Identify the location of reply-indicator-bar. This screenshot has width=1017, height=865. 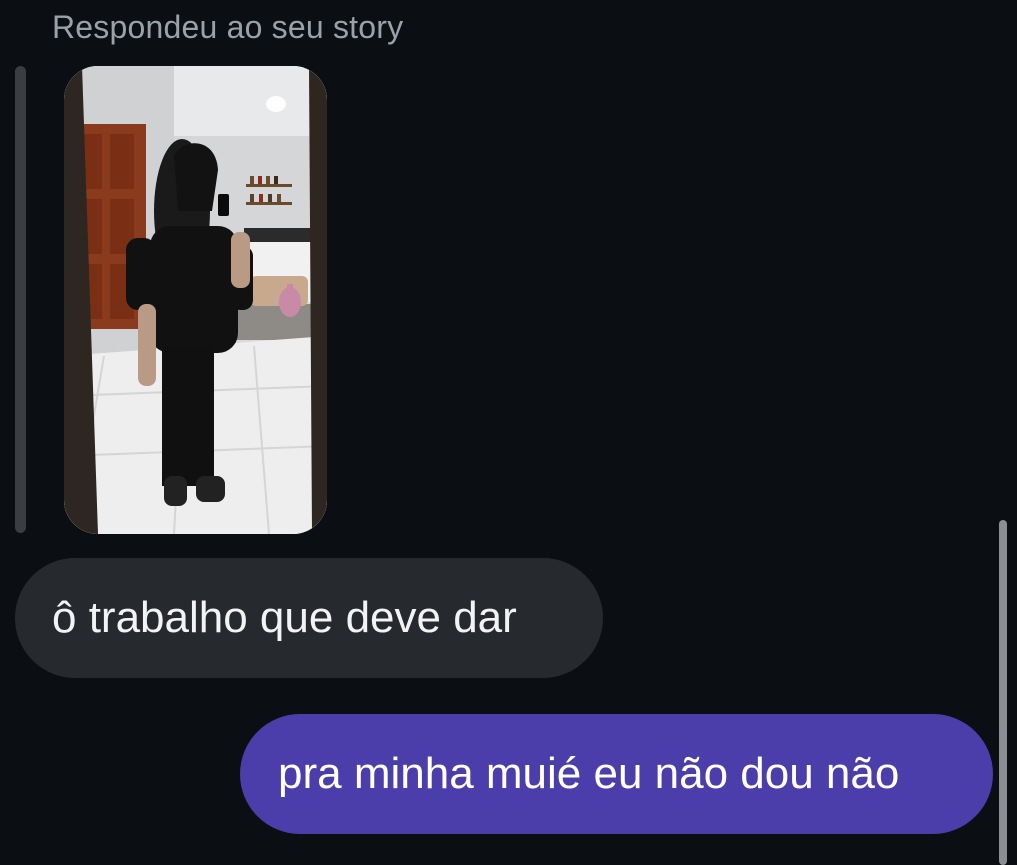
(20, 299).